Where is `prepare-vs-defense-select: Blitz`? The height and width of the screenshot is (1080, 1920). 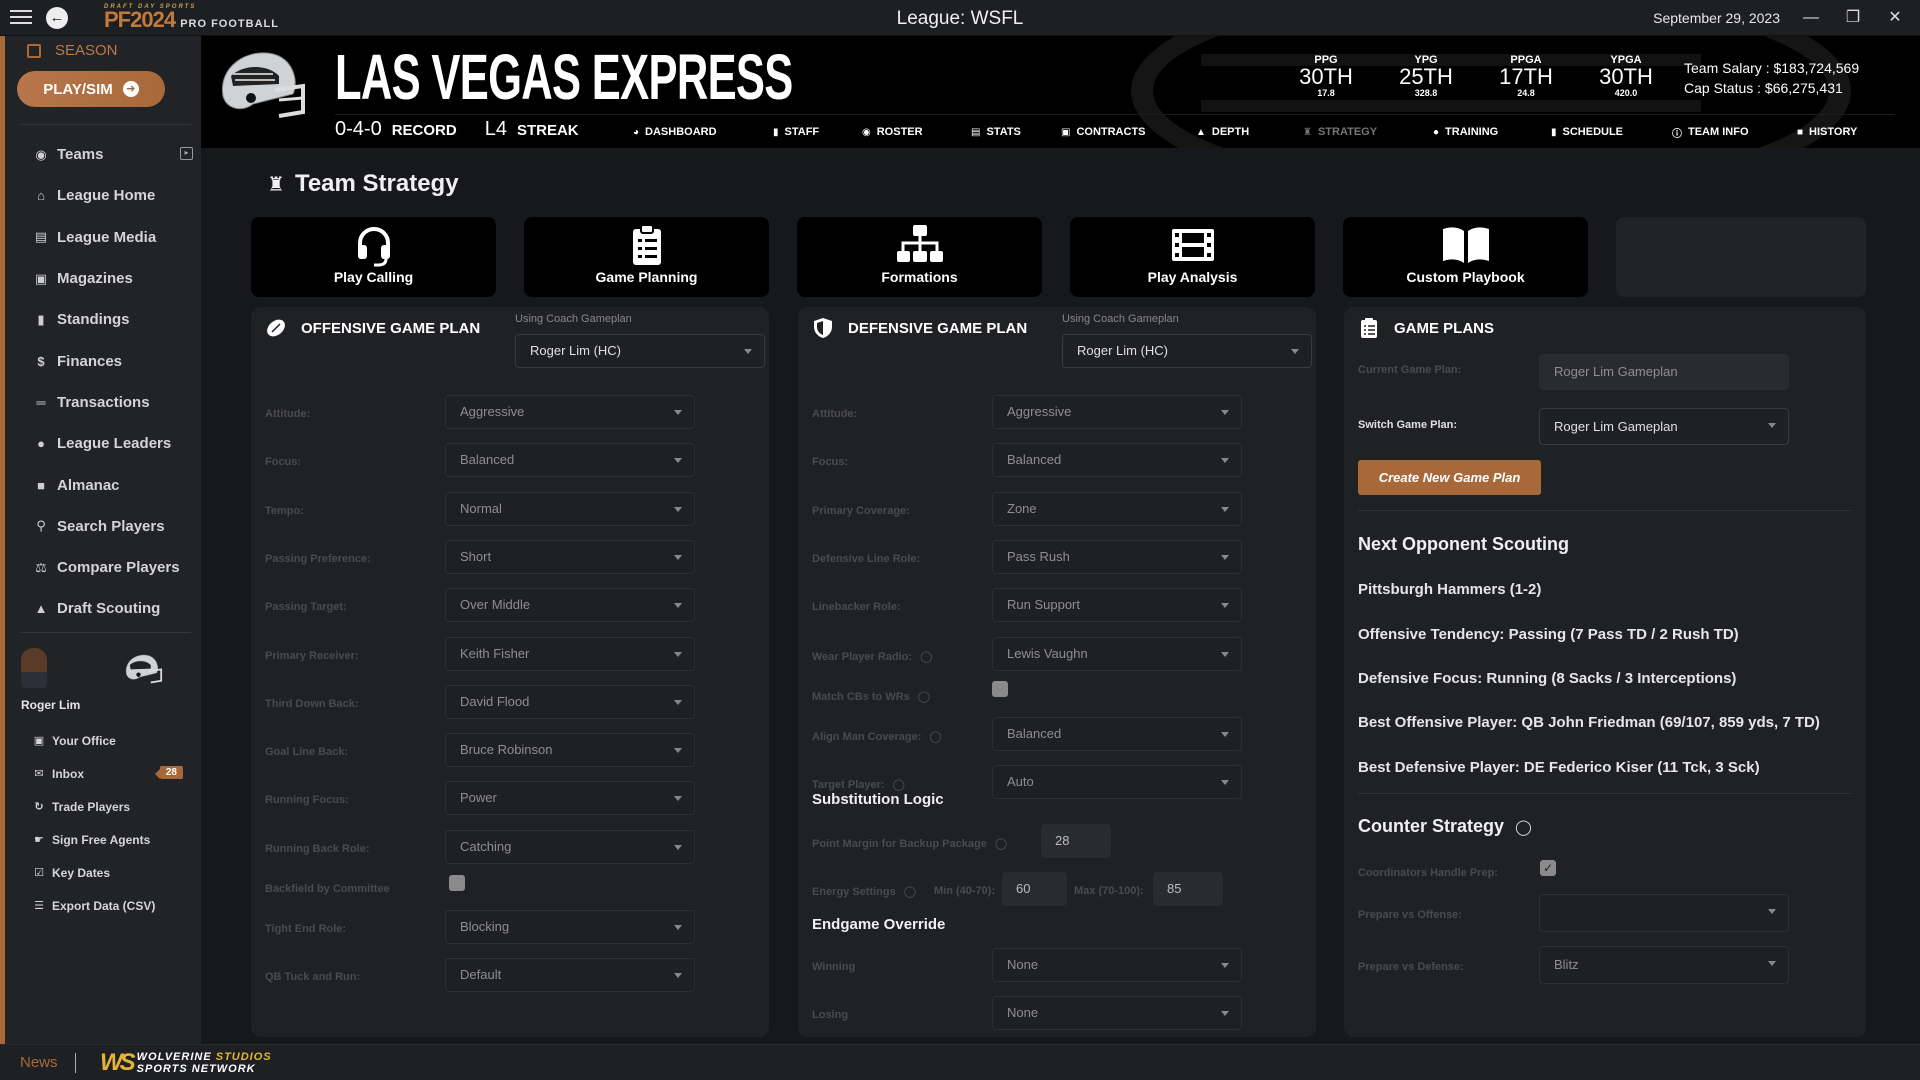 prepare-vs-defense-select: Blitz is located at coordinates (1664, 965).